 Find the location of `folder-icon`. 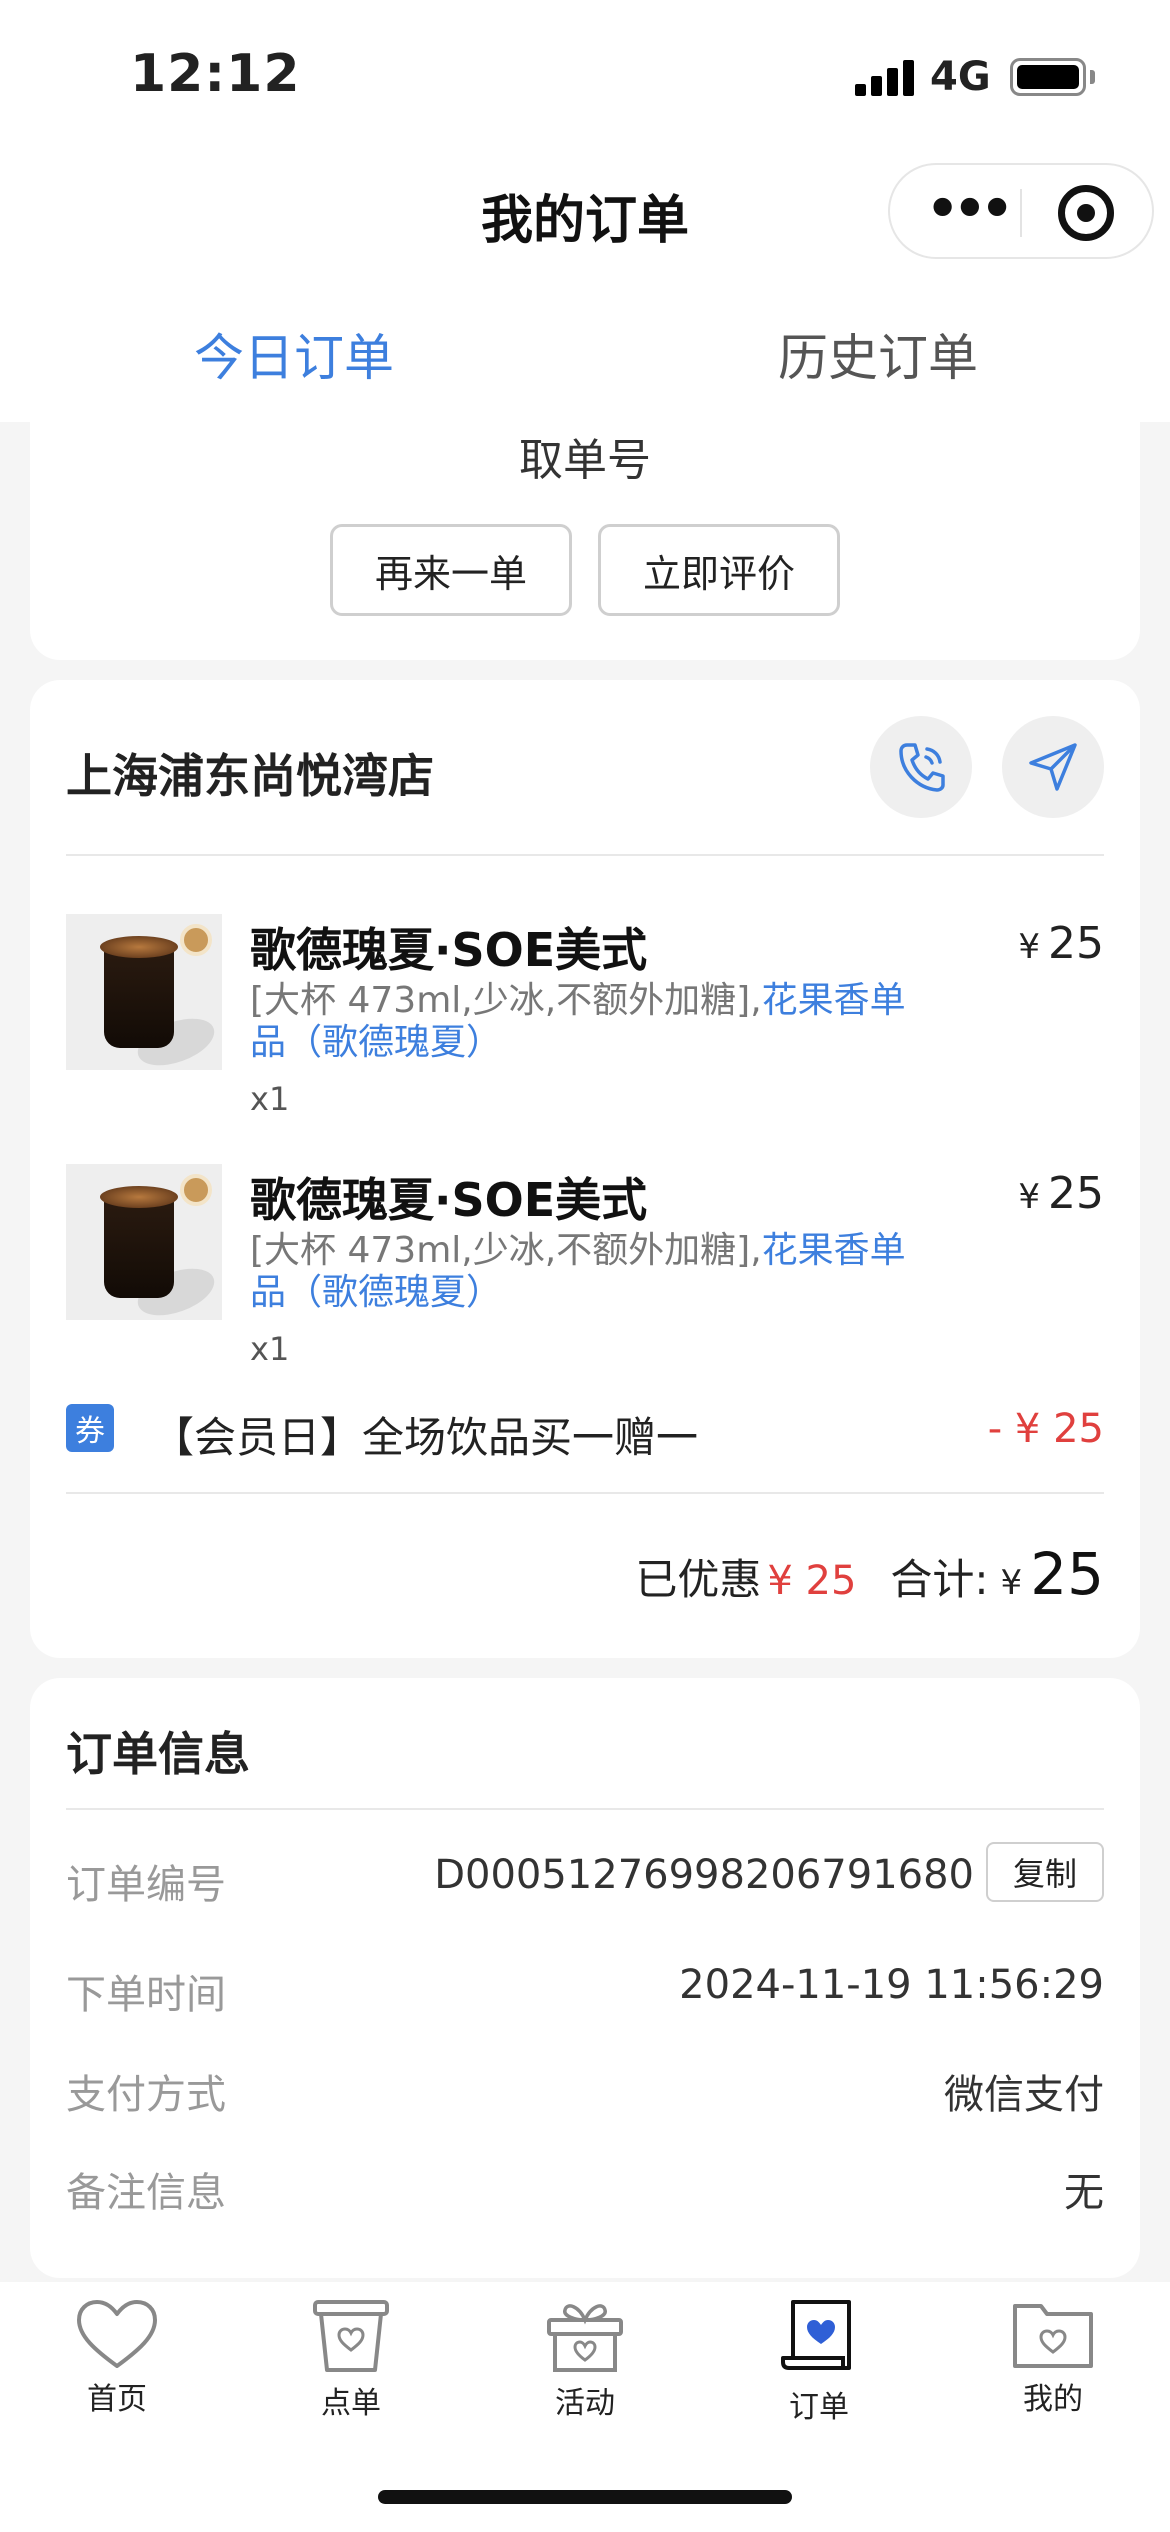

folder-icon is located at coordinates (1053, 2336).